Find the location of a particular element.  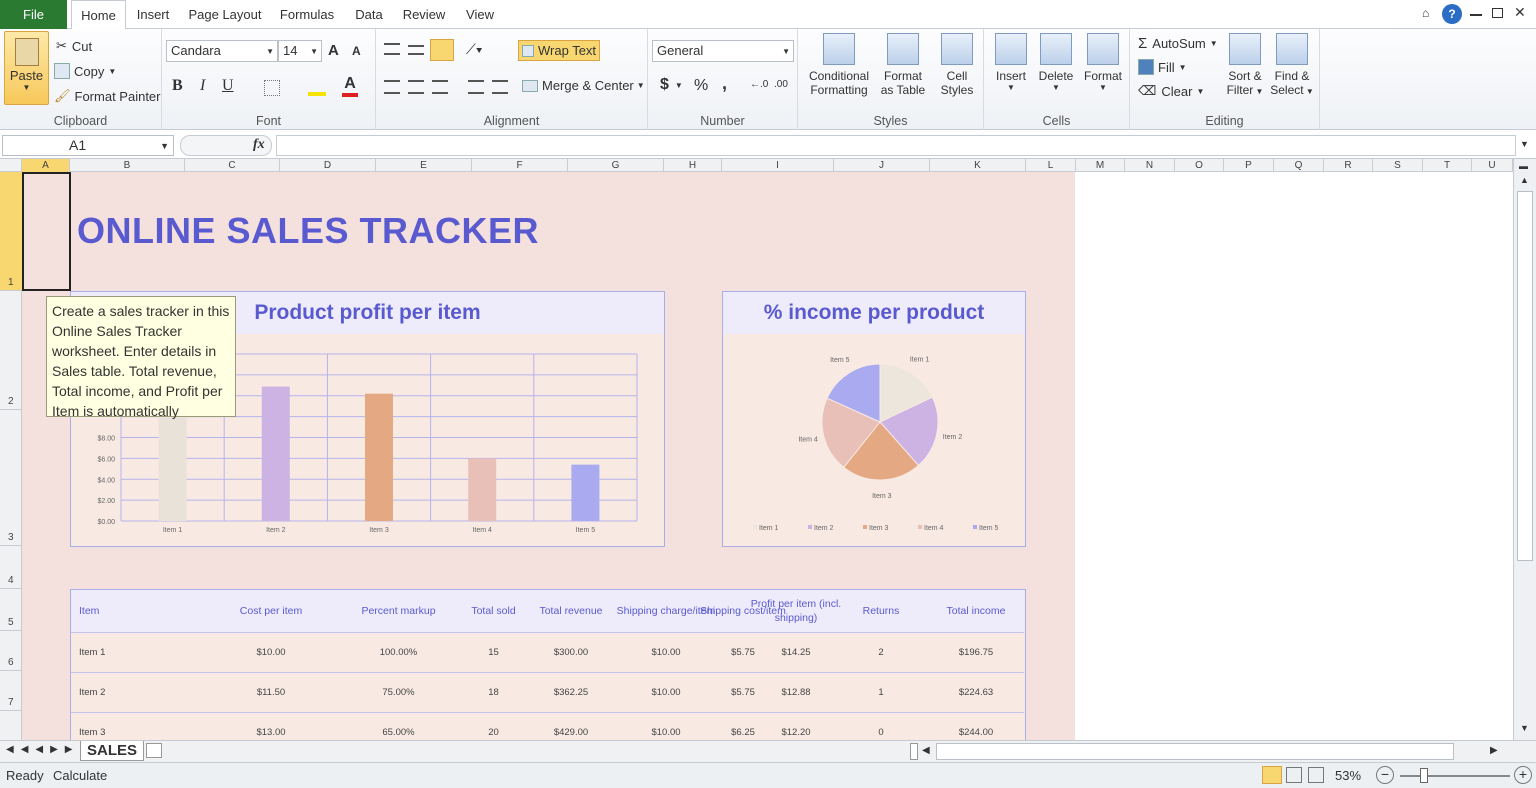

row-header-5: 5 is located at coordinates (11, 610).